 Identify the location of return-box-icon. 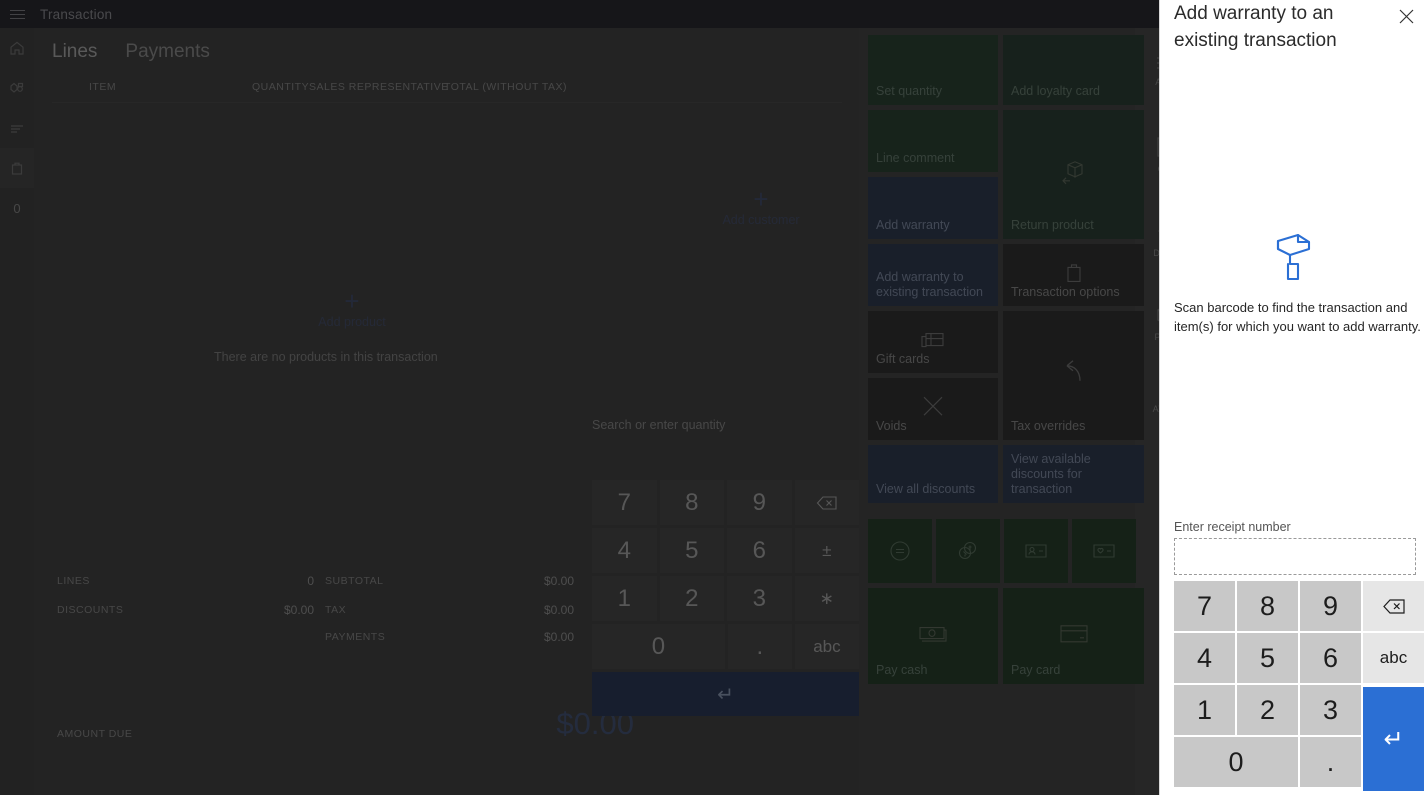
(1073, 171).